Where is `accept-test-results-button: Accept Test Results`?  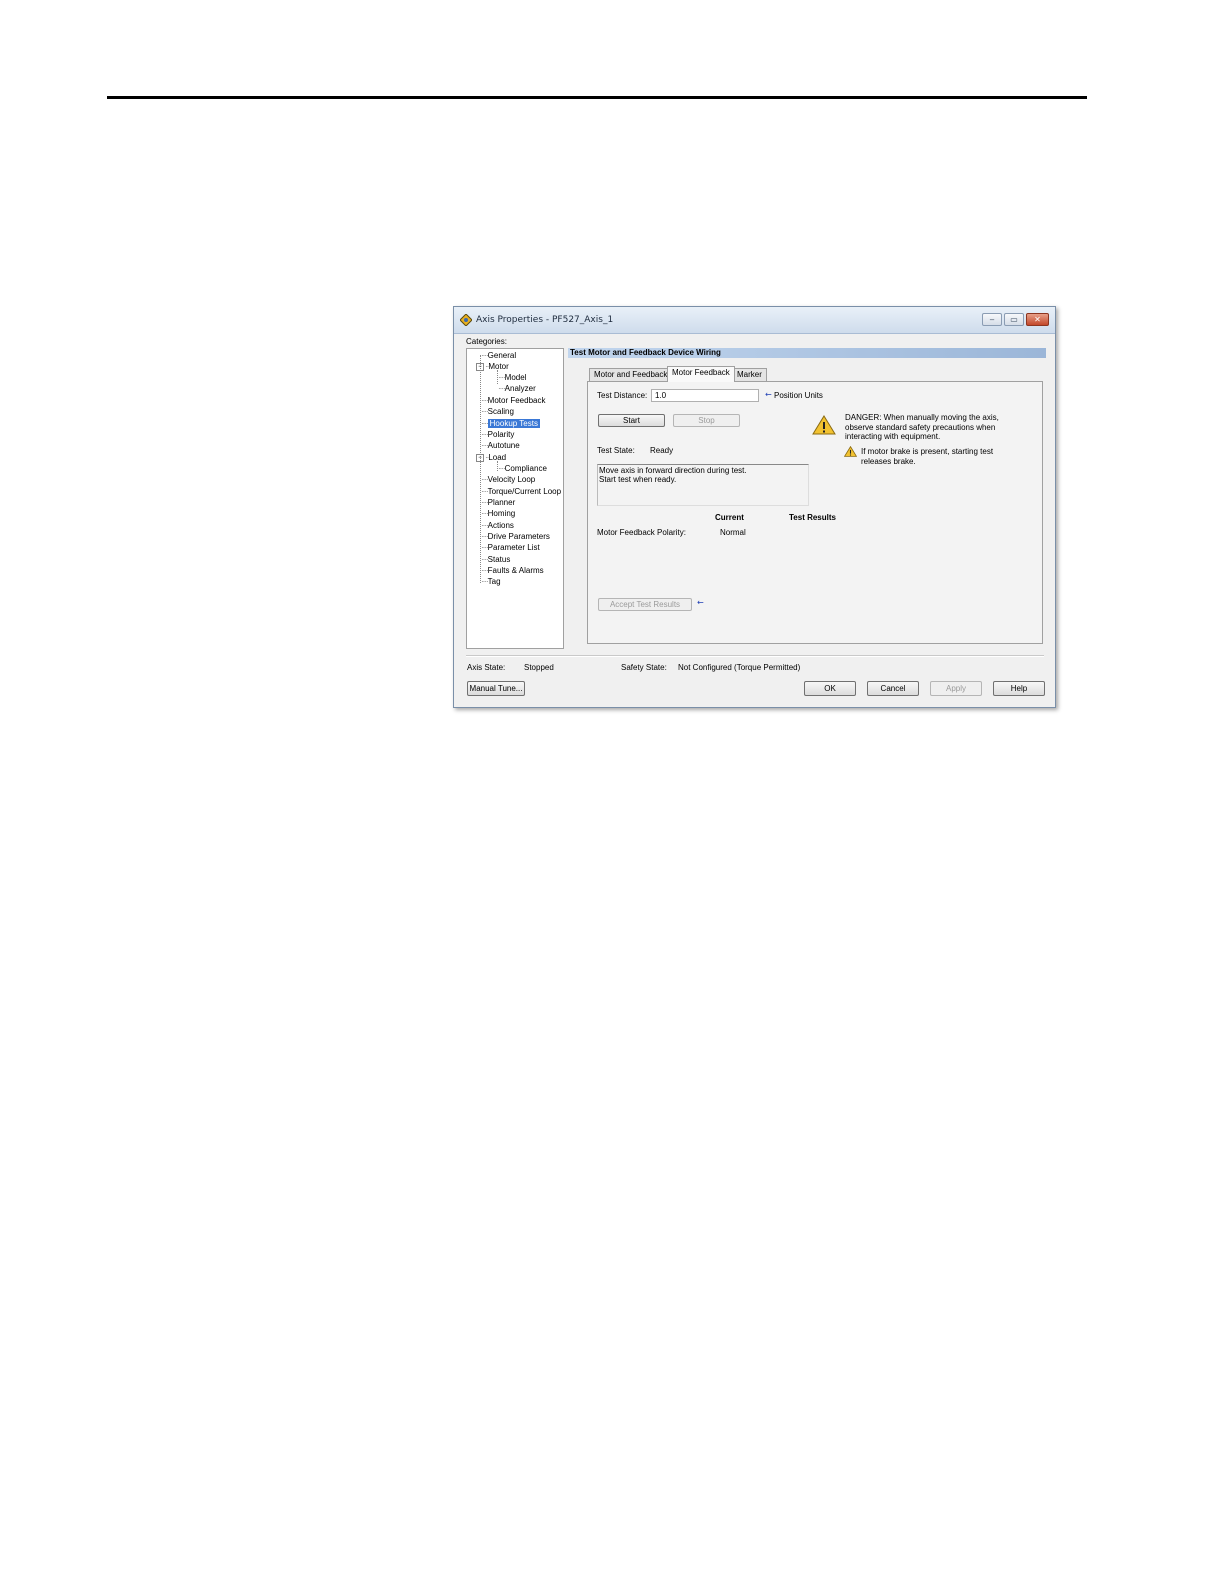
accept-test-results-button: Accept Test Results is located at coordinates (645, 604).